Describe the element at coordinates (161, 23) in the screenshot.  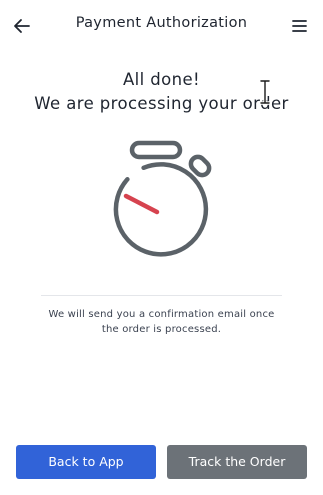
I see `page-title: Payment Authorization` at that location.